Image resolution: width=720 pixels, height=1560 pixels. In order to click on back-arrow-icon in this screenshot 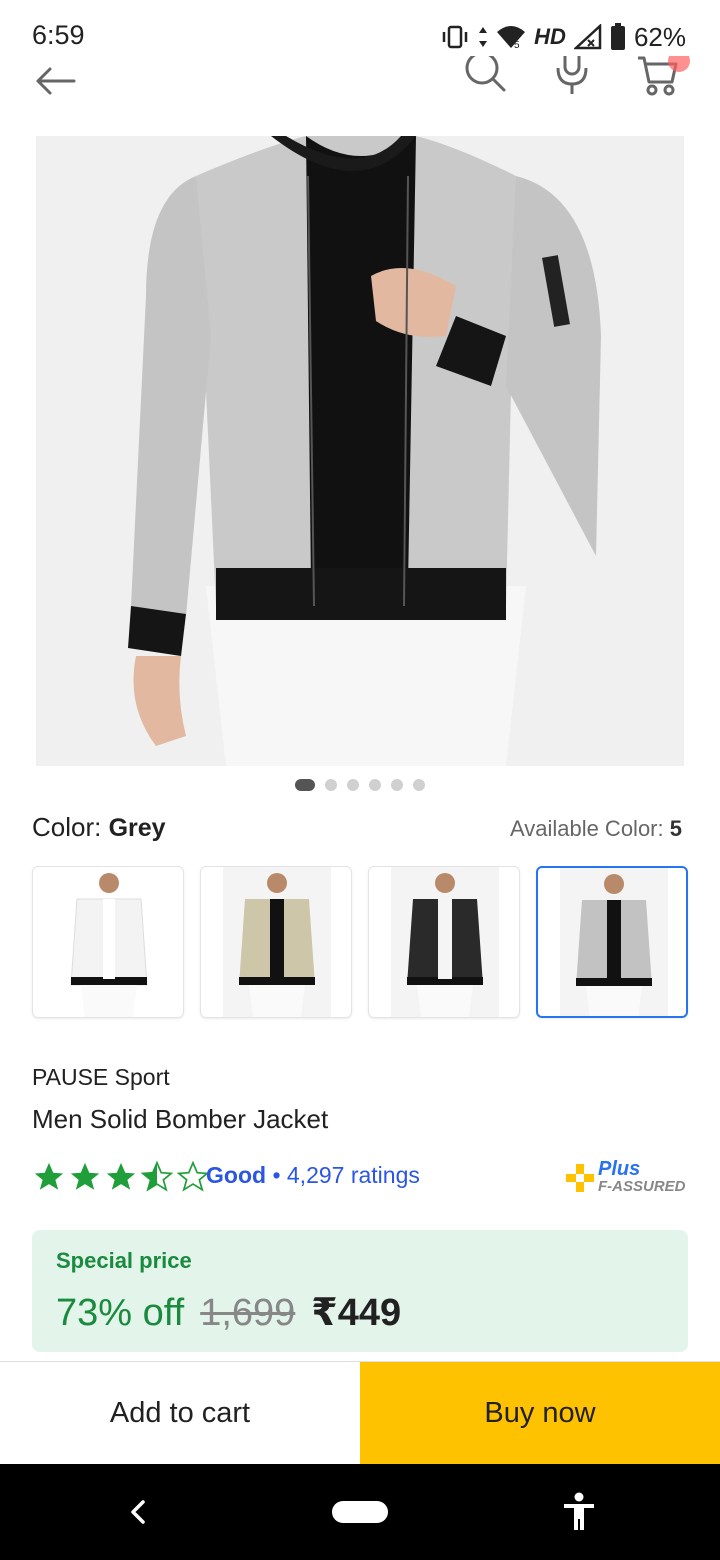, I will do `click(55, 83)`.